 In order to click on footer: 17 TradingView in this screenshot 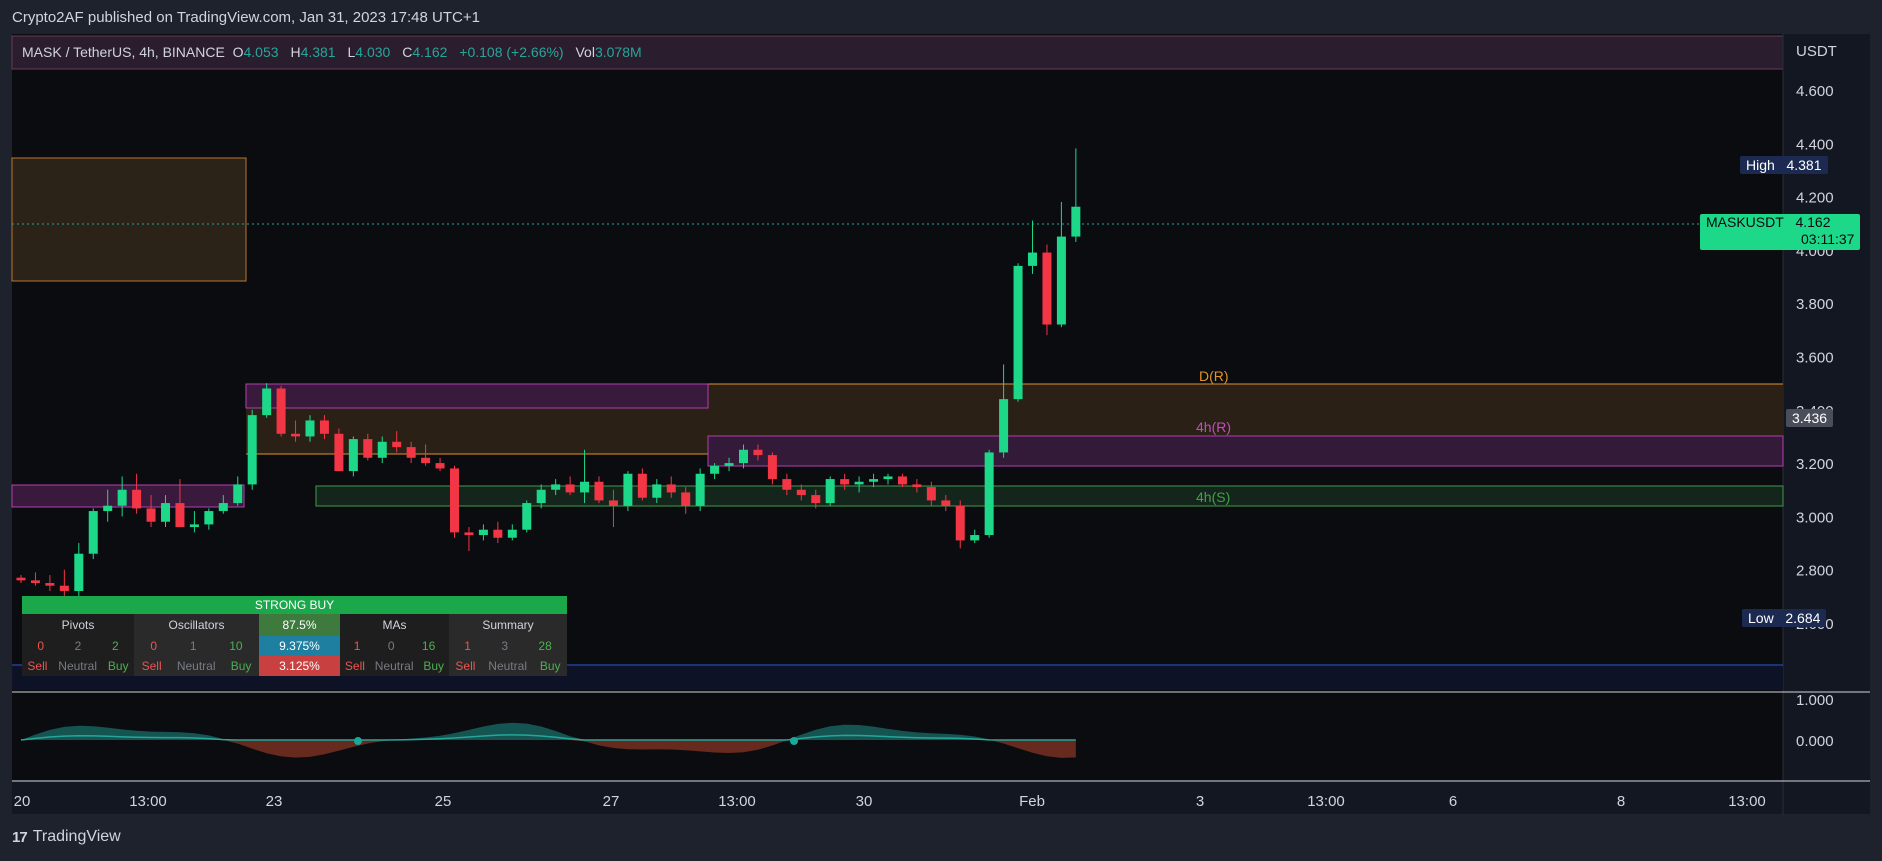, I will do `click(66, 837)`.